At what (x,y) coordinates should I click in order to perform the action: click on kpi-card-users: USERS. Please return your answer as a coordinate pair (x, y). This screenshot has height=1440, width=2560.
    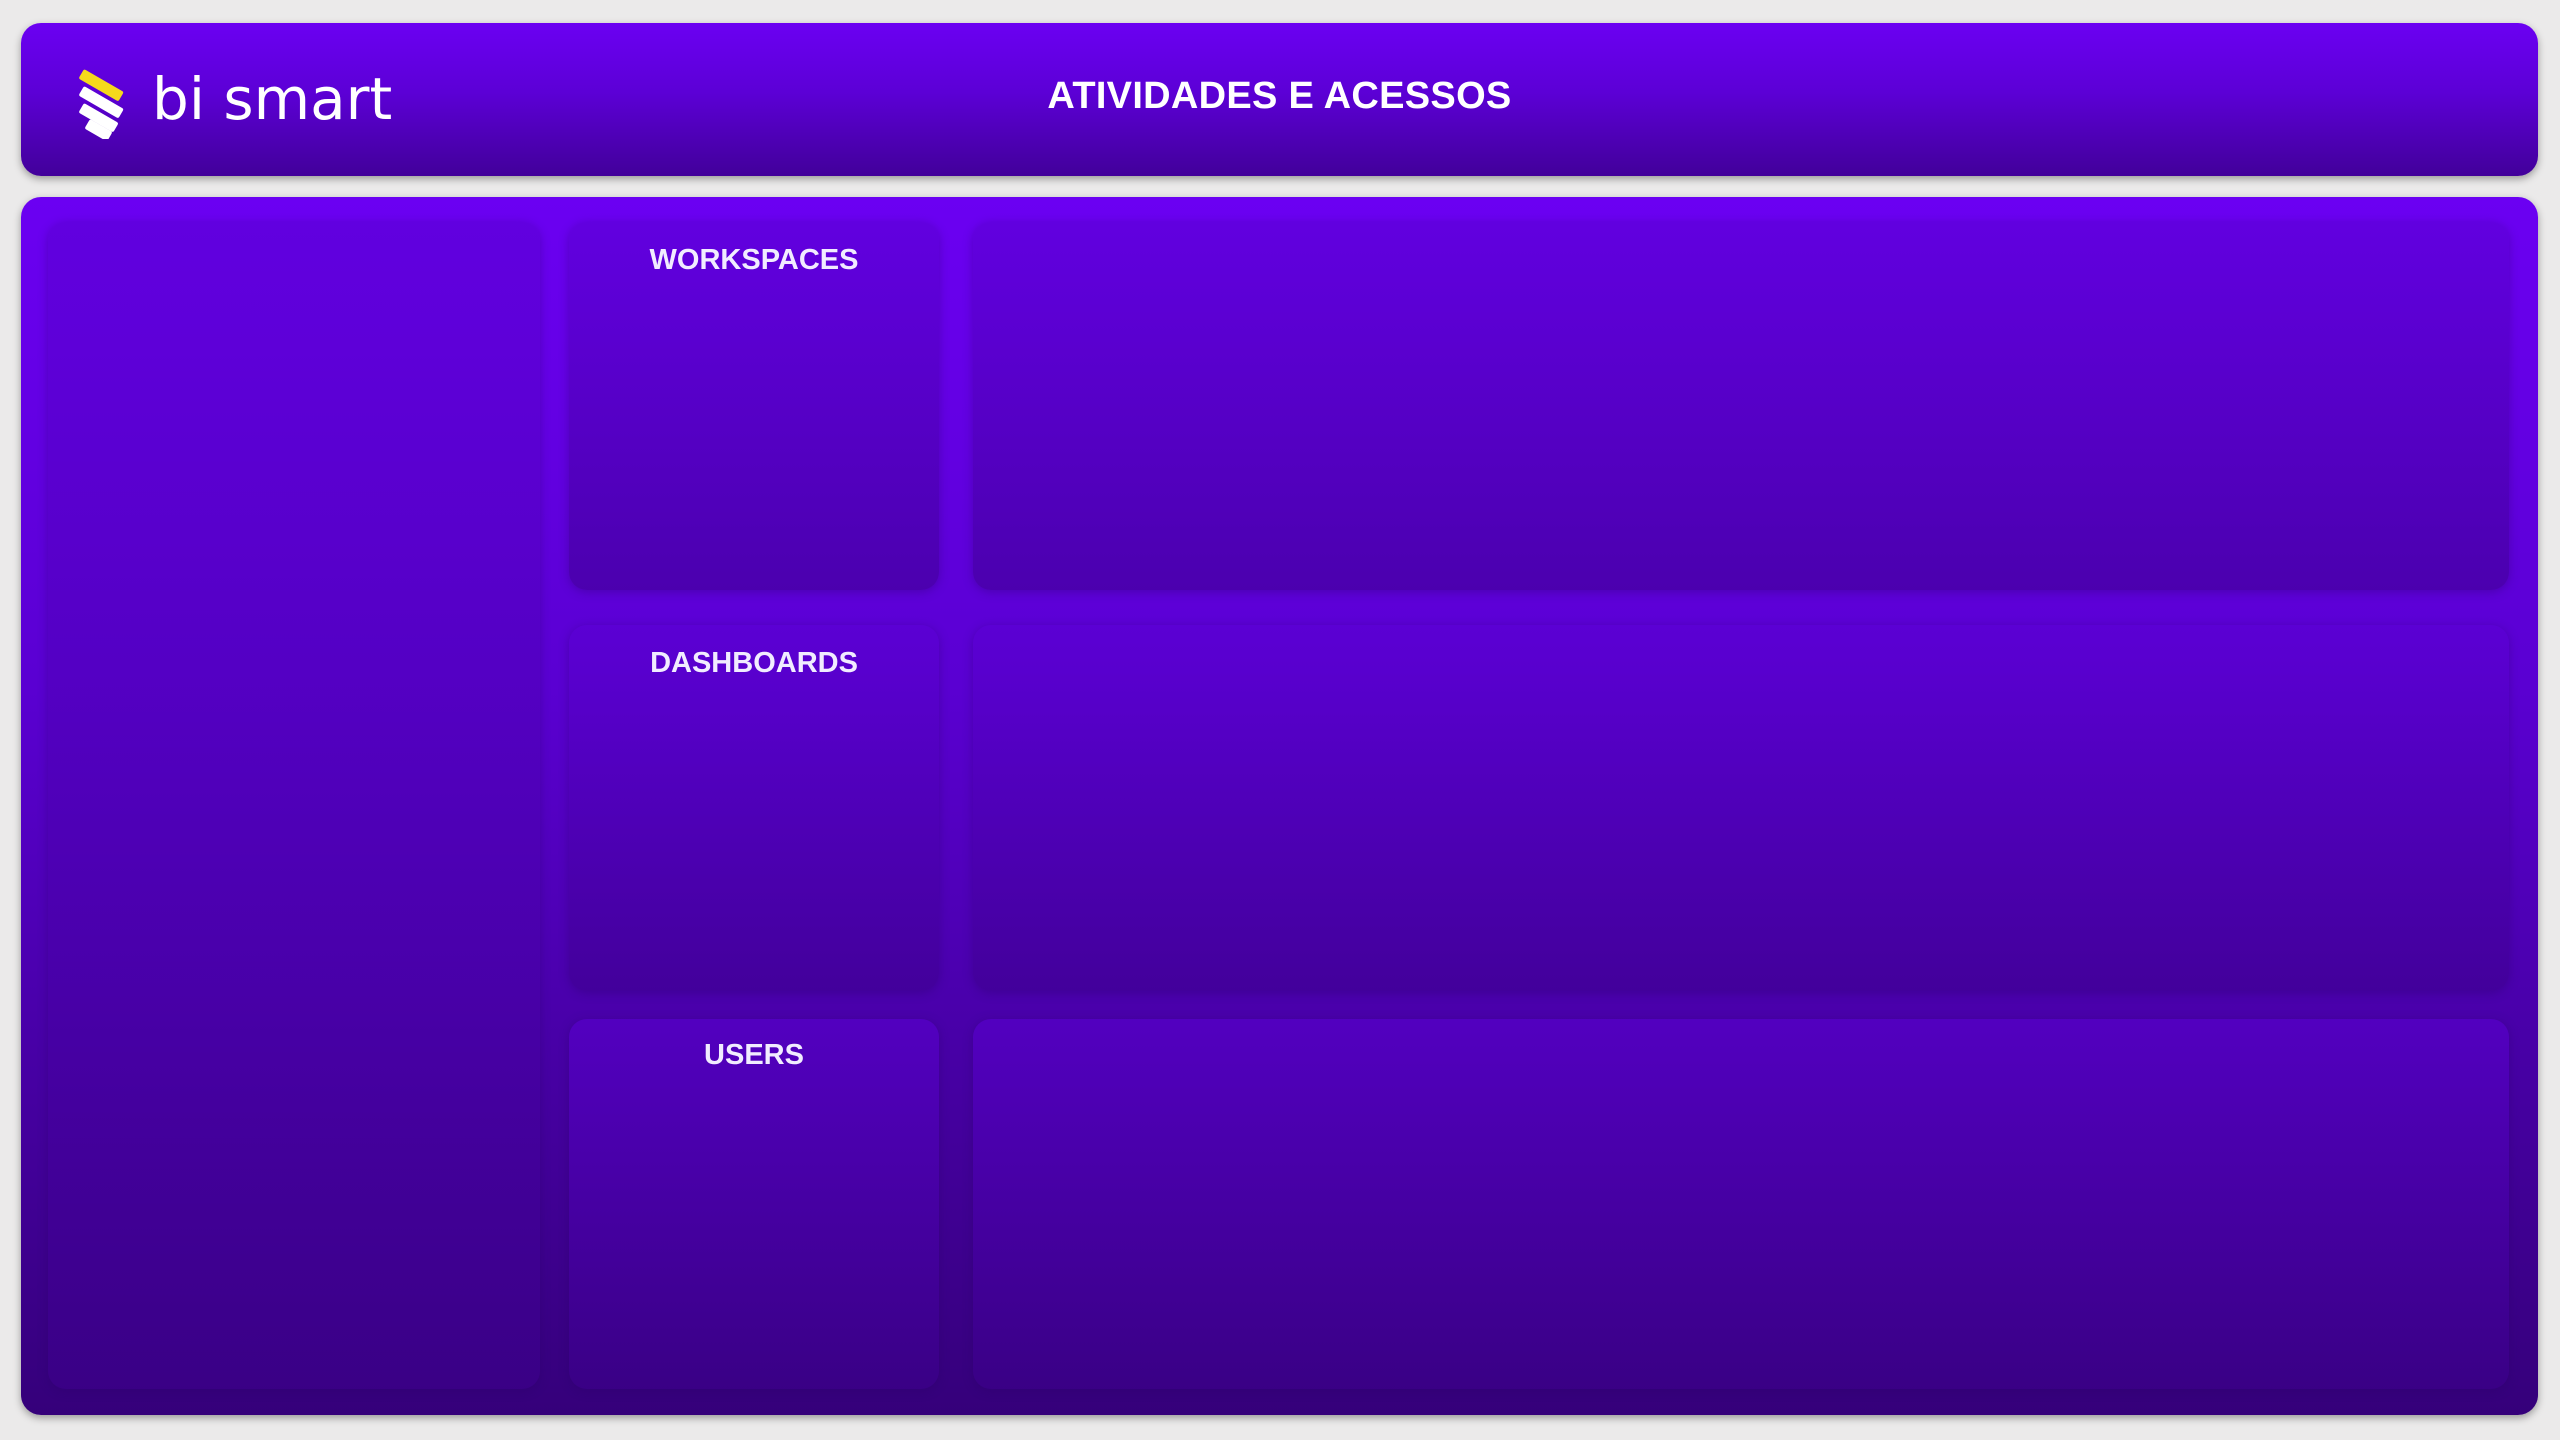
    Looking at the image, I should click on (754, 1204).